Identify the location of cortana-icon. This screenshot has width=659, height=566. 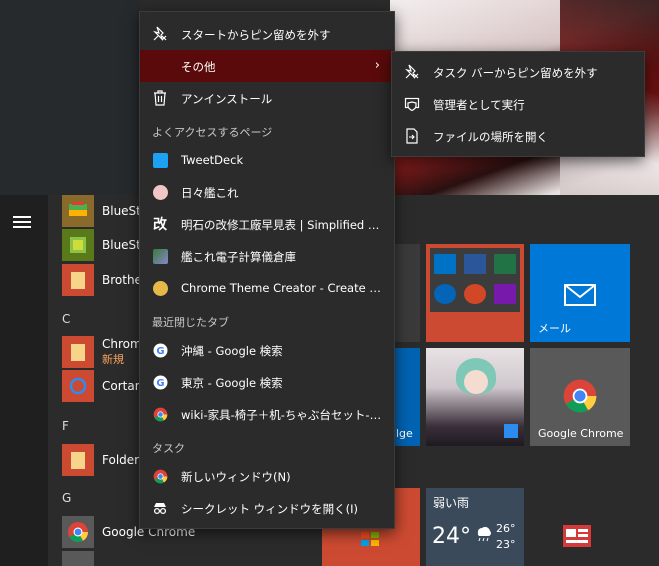
(78, 386).